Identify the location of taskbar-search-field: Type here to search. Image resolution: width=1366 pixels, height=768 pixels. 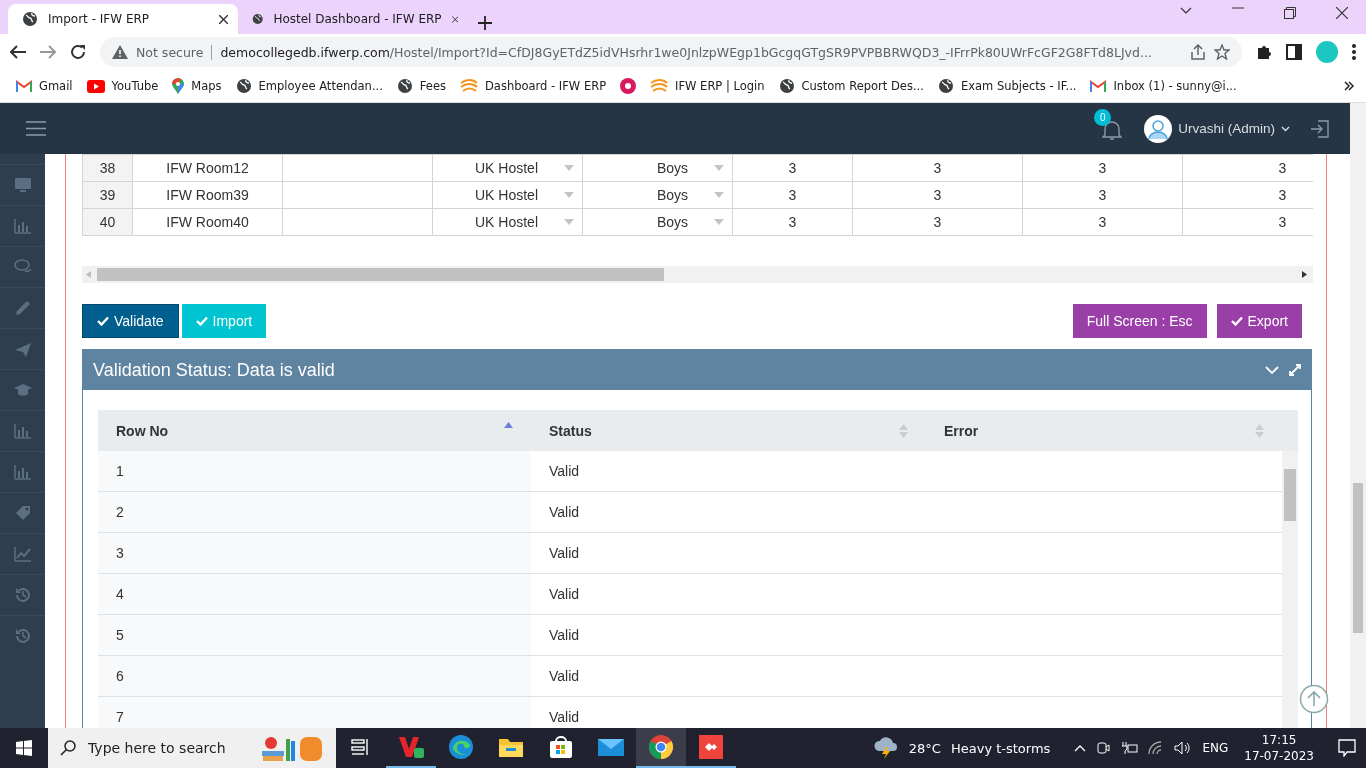
(192, 748).